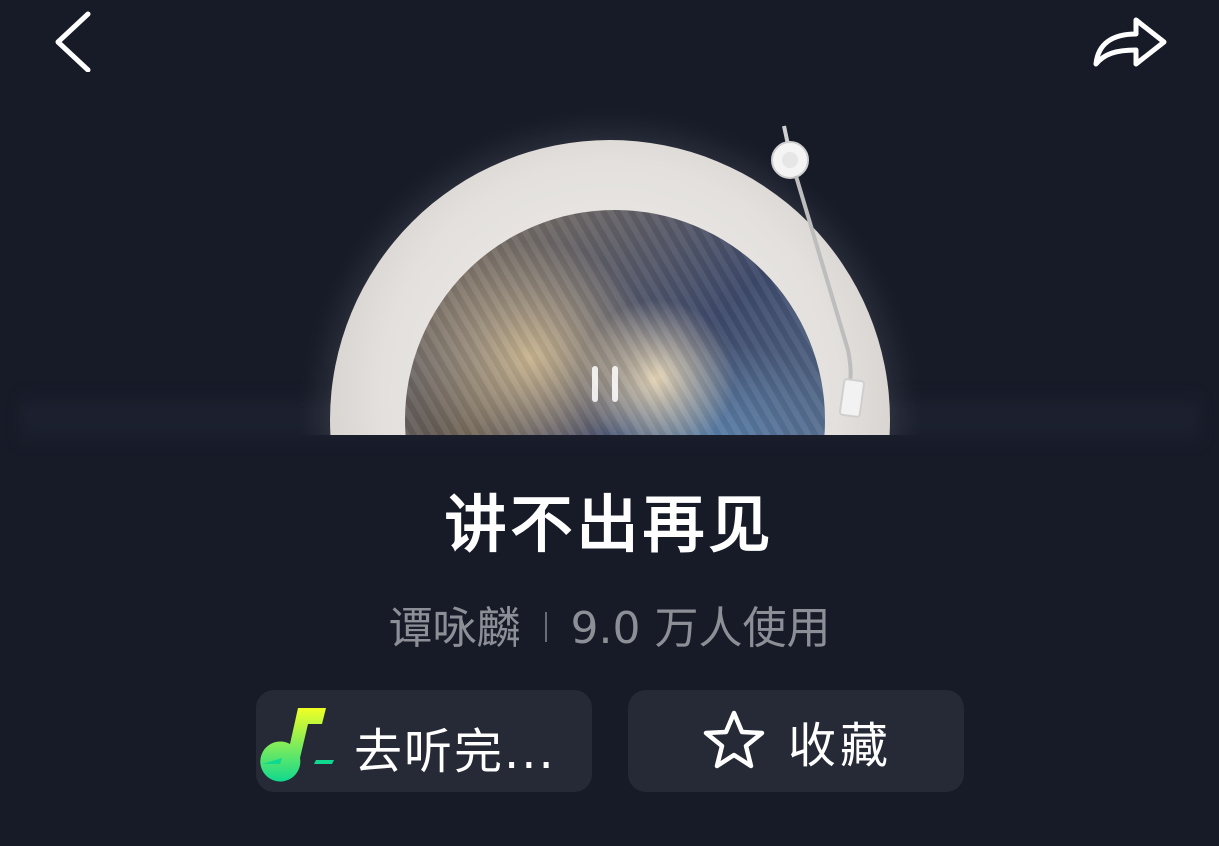 Image resolution: width=1219 pixels, height=846 pixels. I want to click on song-meta: 谭咏麟 9.0 万人使用, so click(609, 624).